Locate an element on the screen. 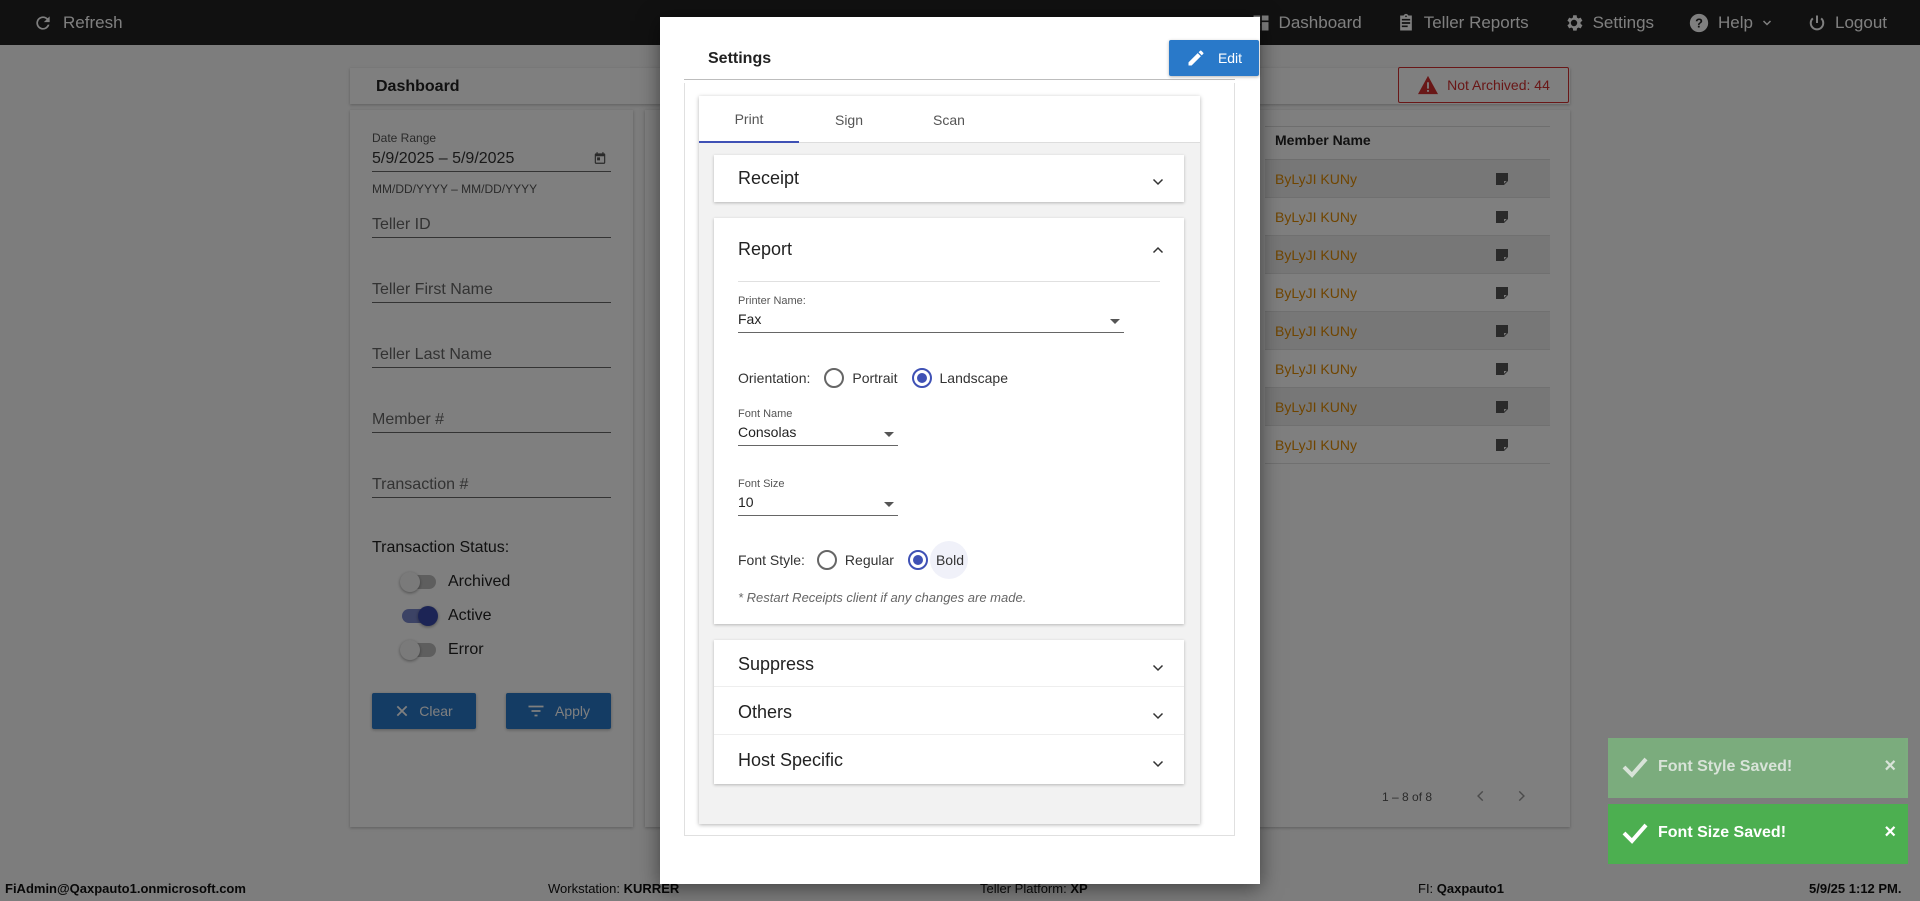  tab-print: Print is located at coordinates (749, 119).